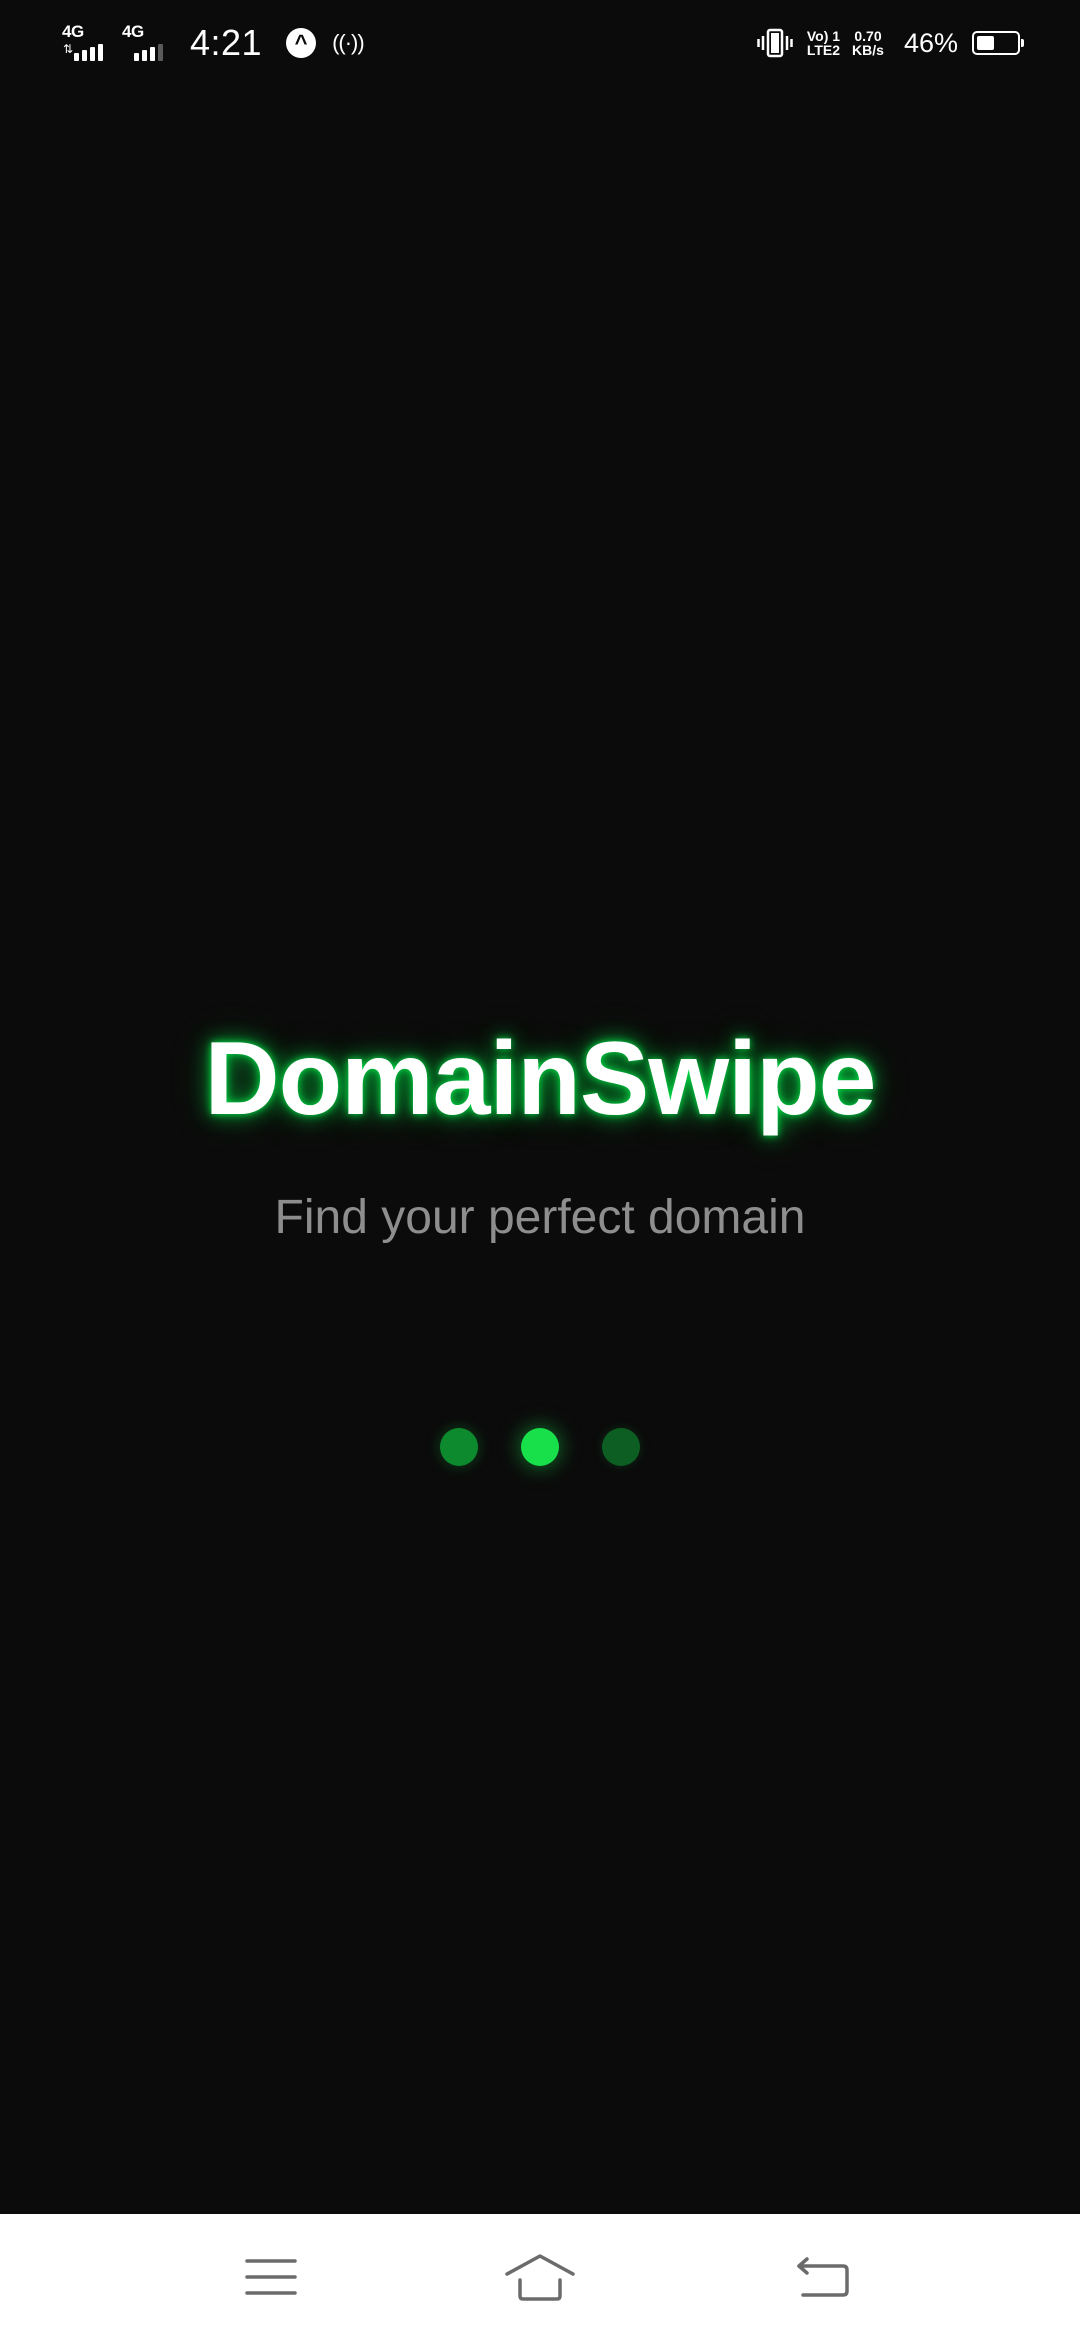  Describe the element at coordinates (148, 52) in the screenshot. I see `sim2-signal-bars` at that location.